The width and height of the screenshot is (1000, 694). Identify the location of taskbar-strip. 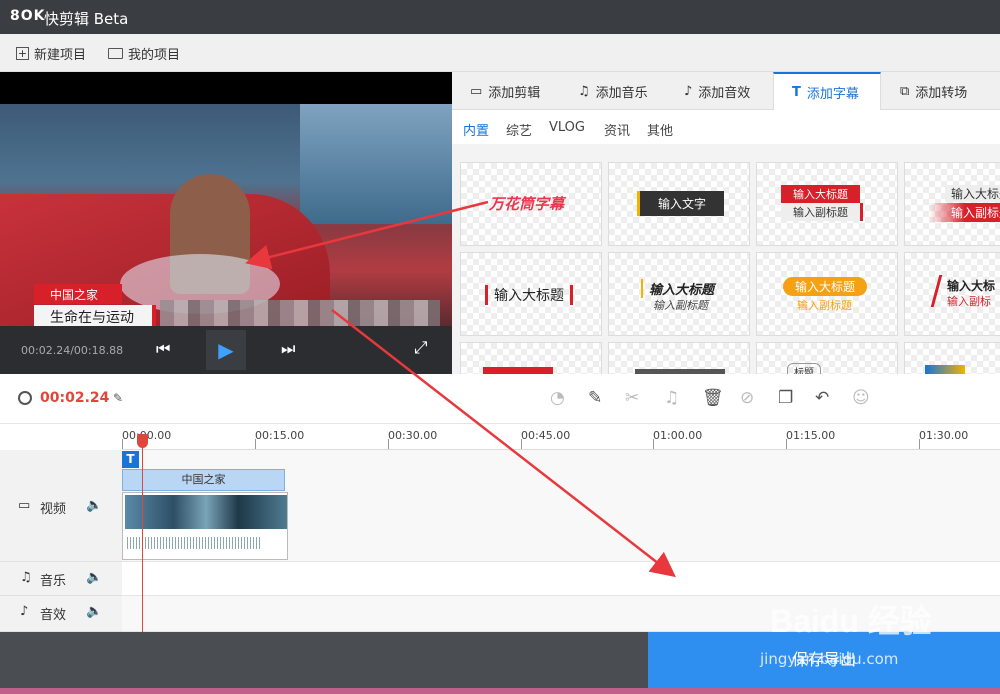
(500, 691).